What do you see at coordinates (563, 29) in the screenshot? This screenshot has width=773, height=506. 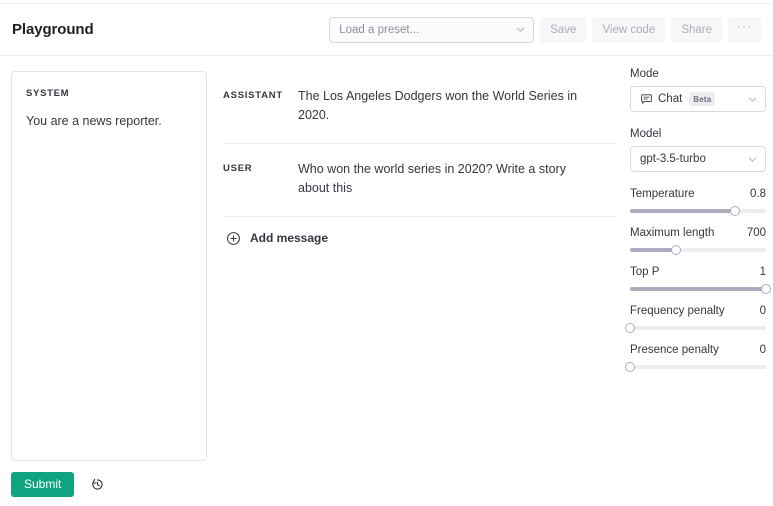 I see `save-button: Save` at bounding box center [563, 29].